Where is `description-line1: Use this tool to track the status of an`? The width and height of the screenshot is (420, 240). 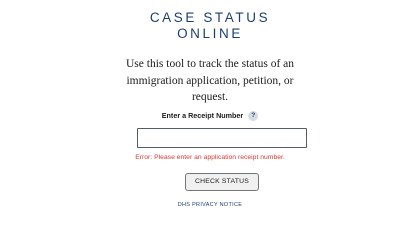 description-line1: Use this tool to track the status of an is located at coordinates (210, 64).